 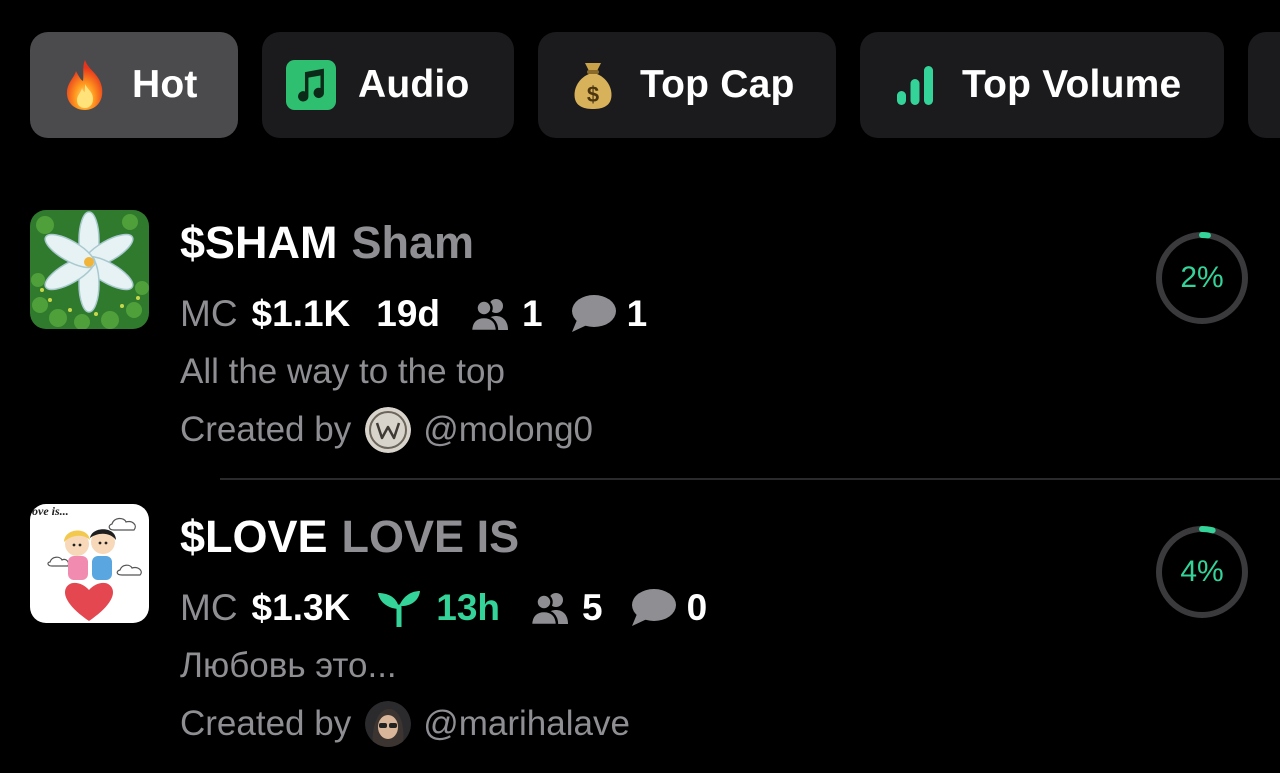 I want to click on token-title: $SHAM Sham, so click(x=426, y=243).